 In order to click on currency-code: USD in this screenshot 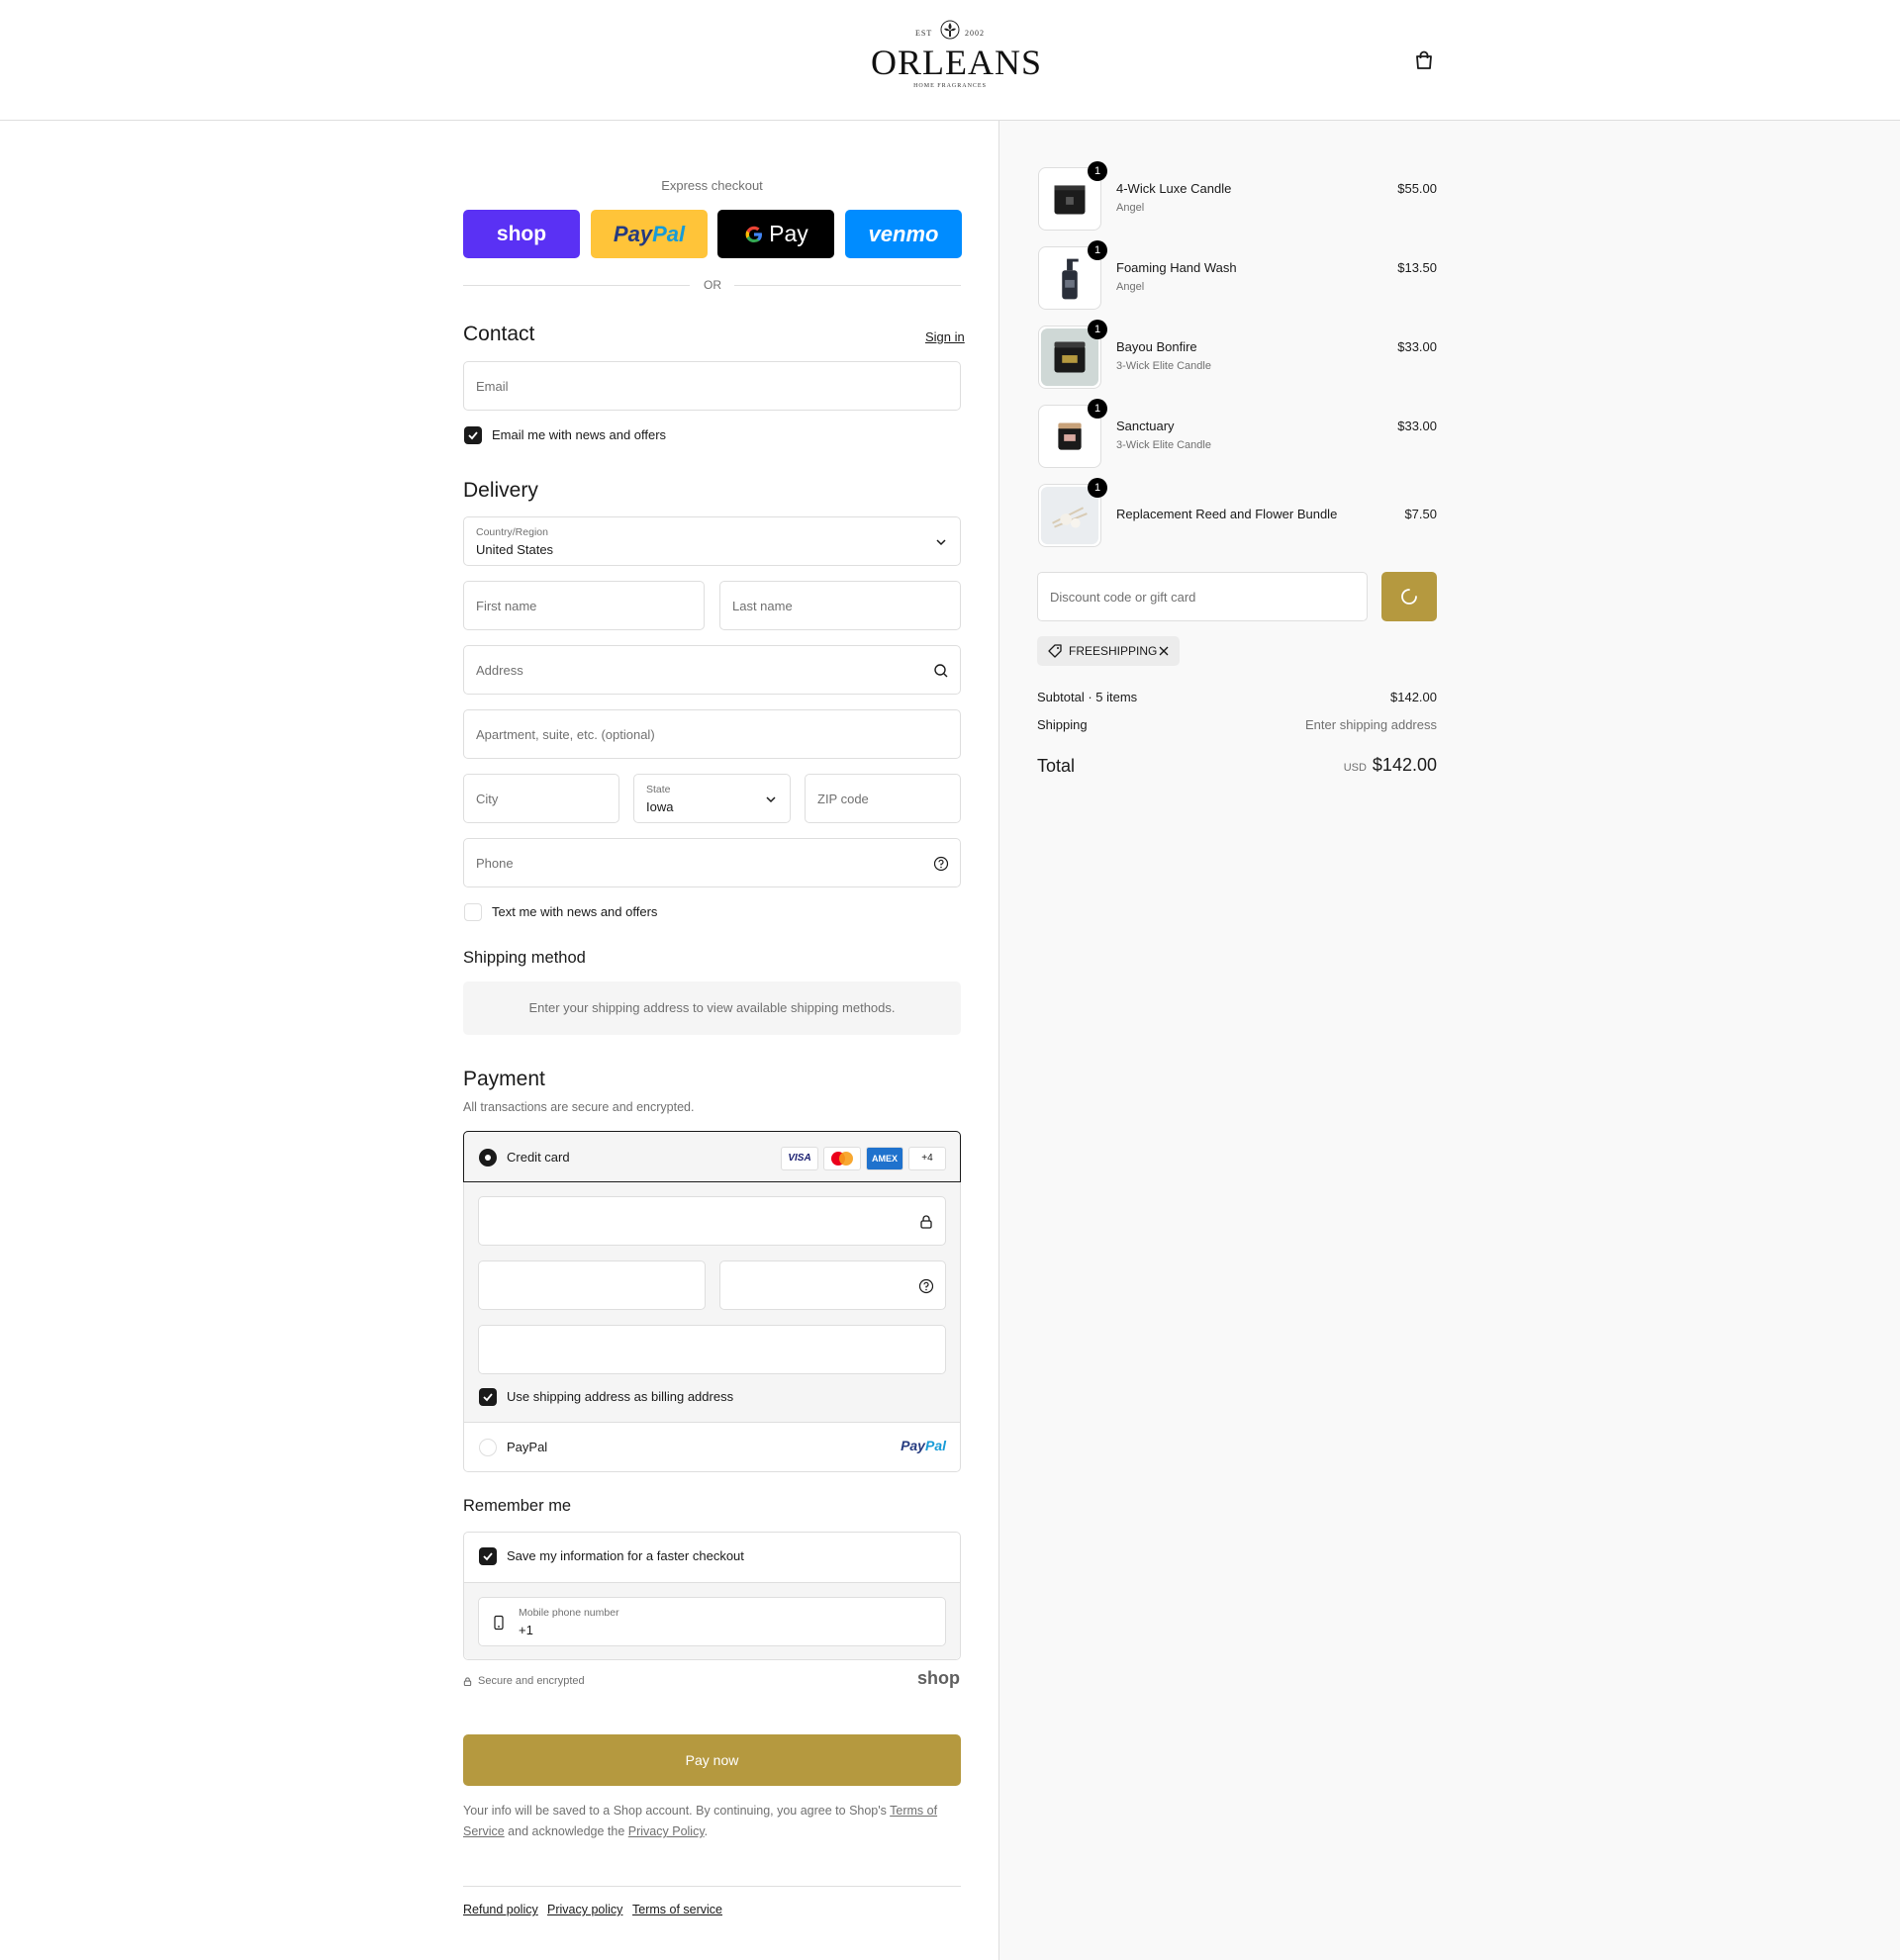, I will do `click(1355, 768)`.